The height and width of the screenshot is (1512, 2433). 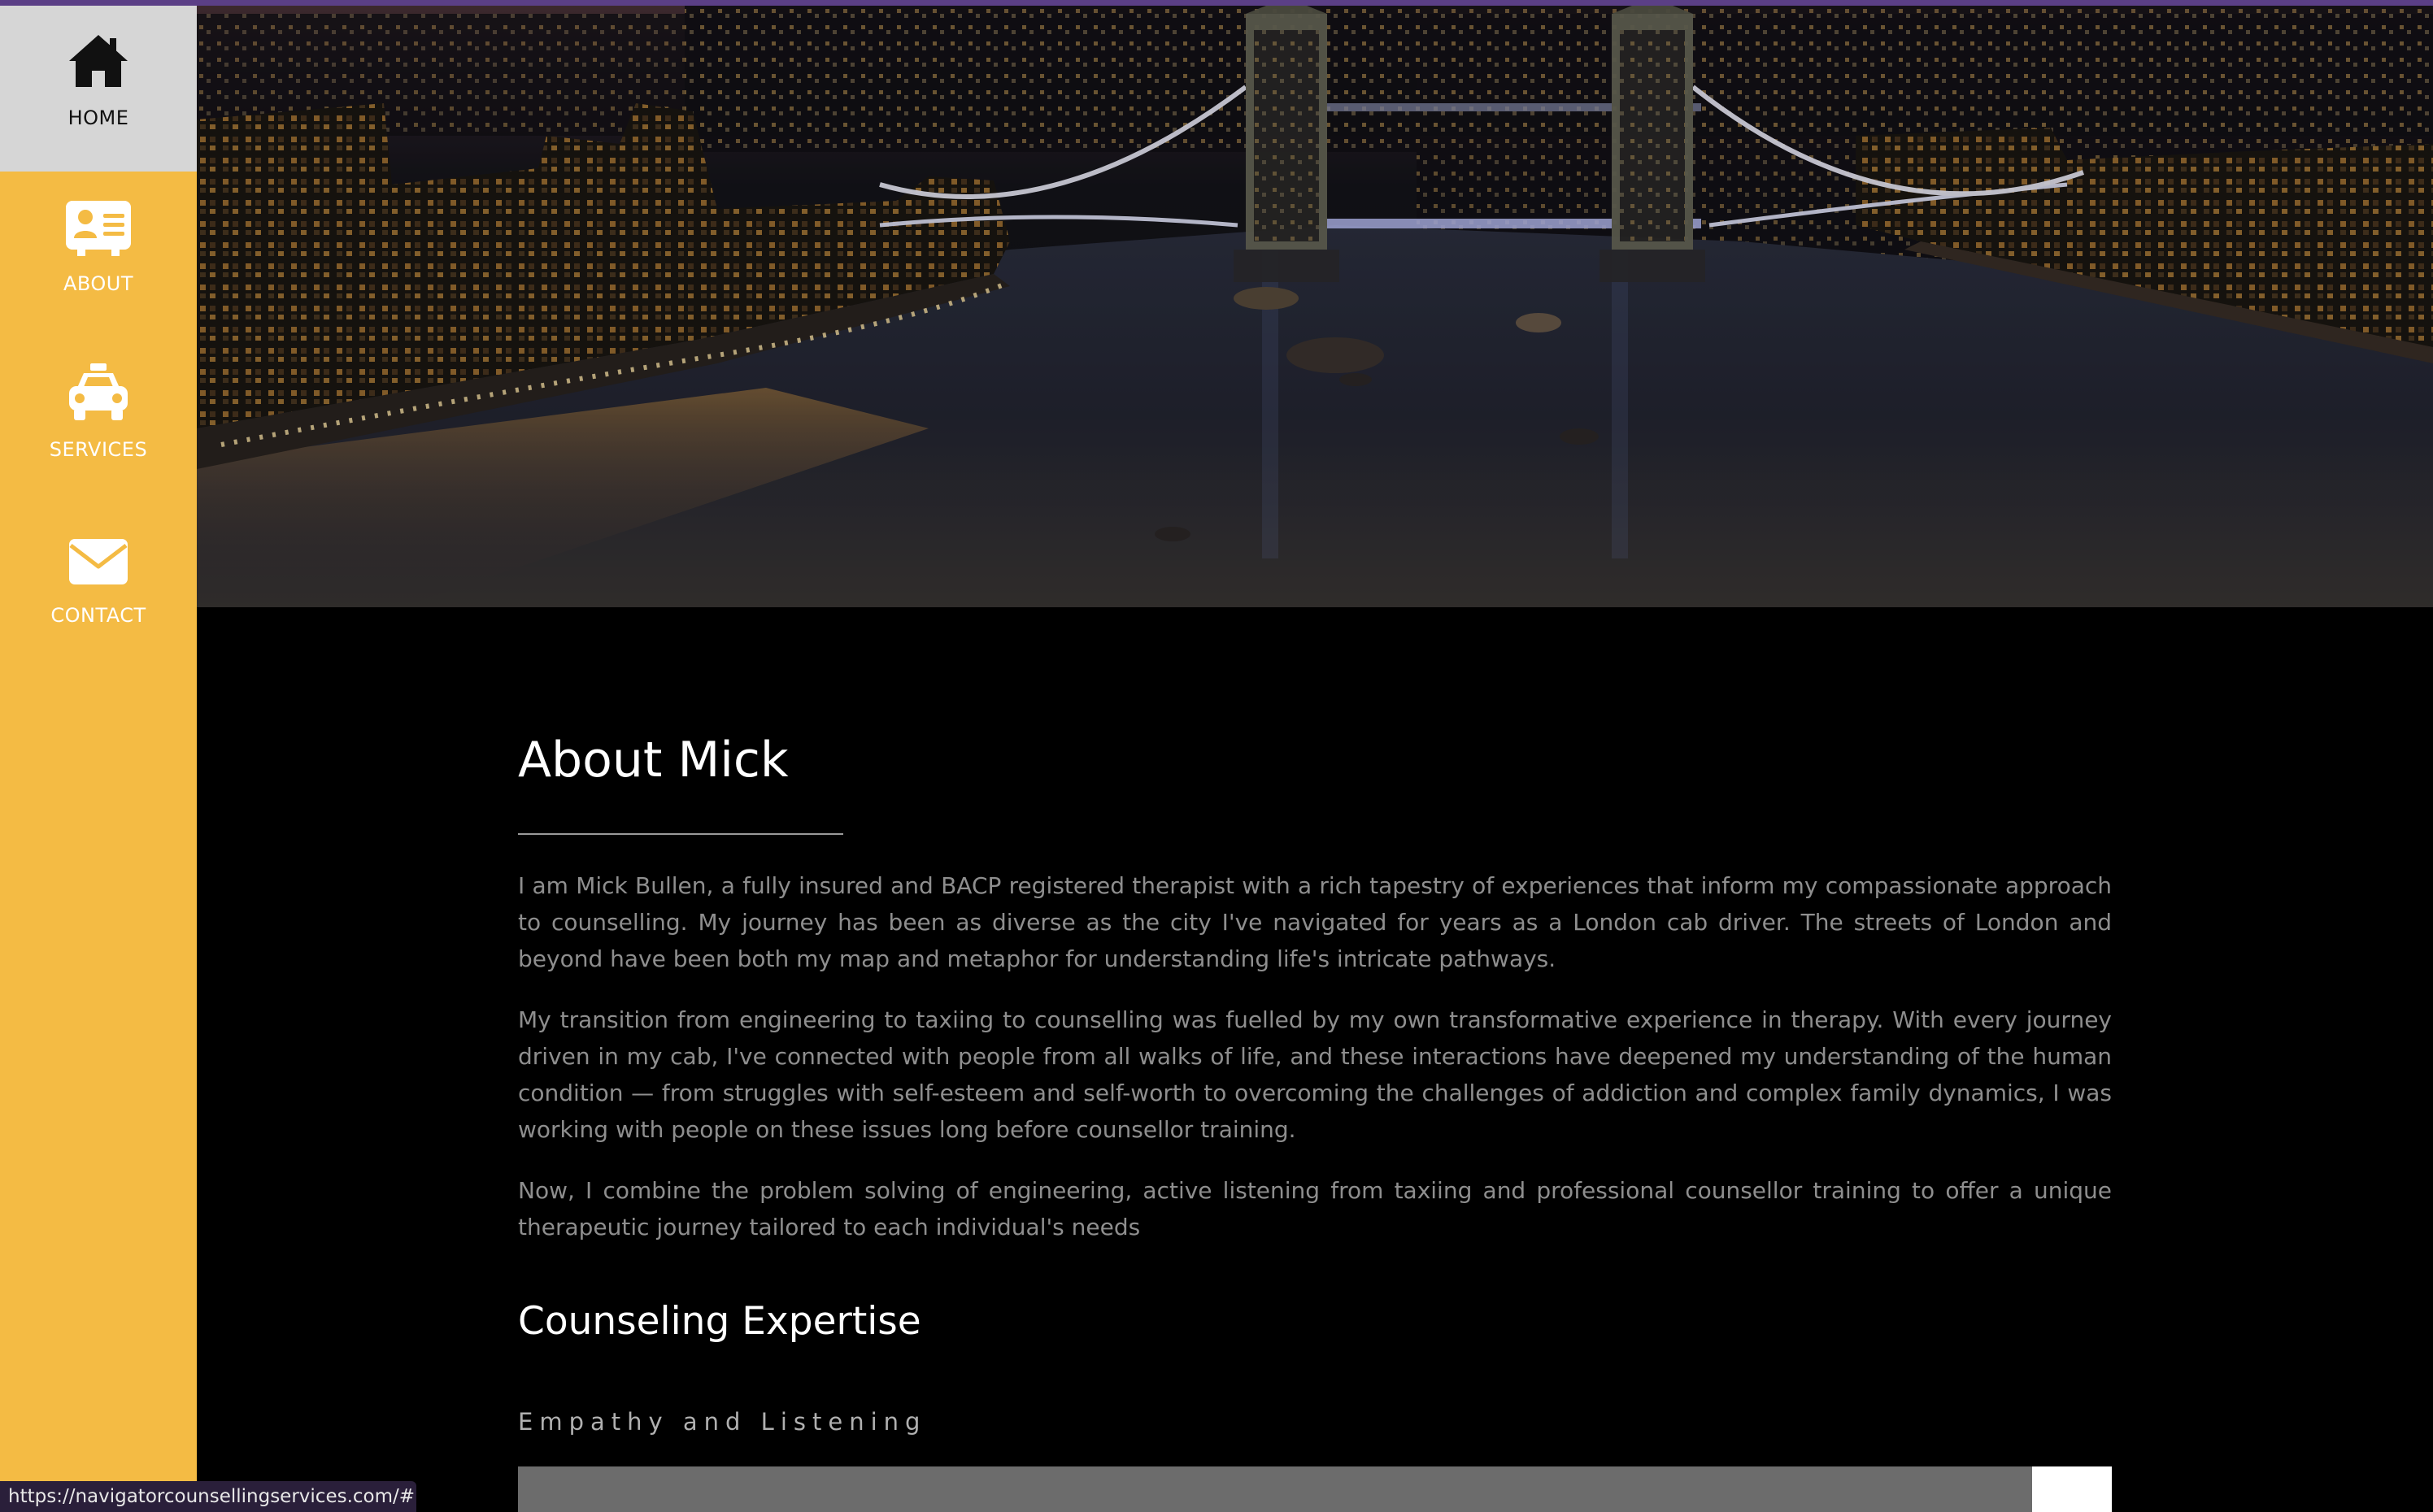 I want to click on sidebar-nav: HOME ABOUT SERVICES CONTACT, so click(x=98, y=759).